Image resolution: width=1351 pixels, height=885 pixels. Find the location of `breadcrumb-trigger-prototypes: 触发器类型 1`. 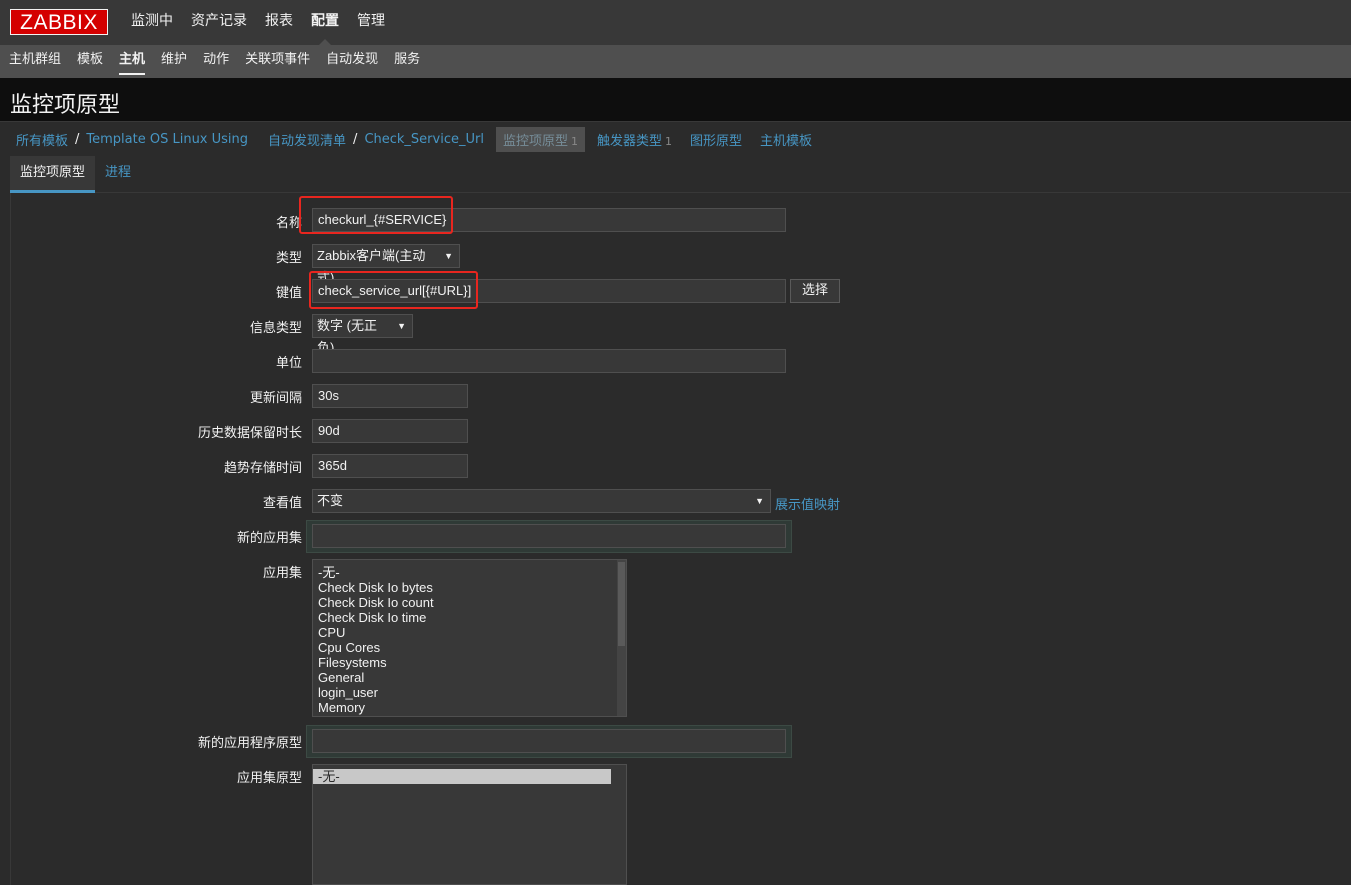

breadcrumb-trigger-prototypes: 触发器类型 1 is located at coordinates (634, 139).